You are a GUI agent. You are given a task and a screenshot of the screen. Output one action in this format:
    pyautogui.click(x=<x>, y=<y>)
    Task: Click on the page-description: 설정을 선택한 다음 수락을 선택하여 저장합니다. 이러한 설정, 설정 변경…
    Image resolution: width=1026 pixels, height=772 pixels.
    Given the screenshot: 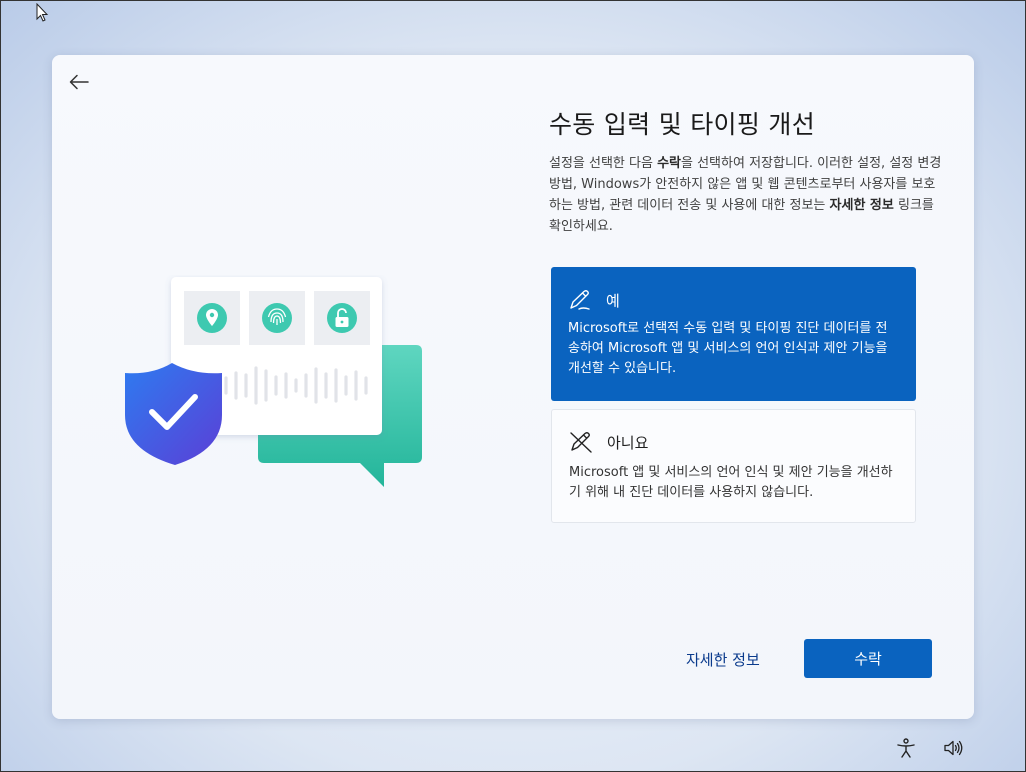 What is the action you would take?
    pyautogui.click(x=745, y=195)
    